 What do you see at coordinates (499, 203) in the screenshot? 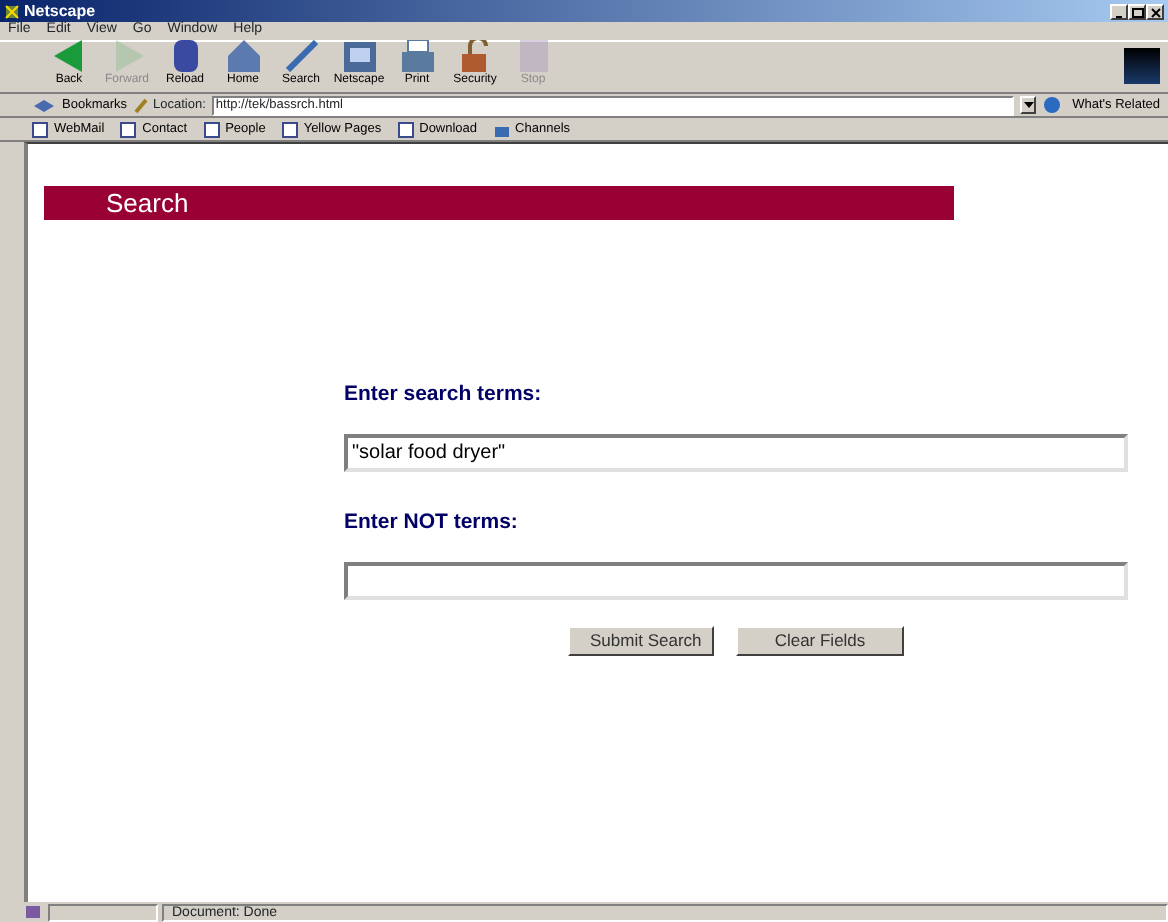
I see `page-banner: Search` at bounding box center [499, 203].